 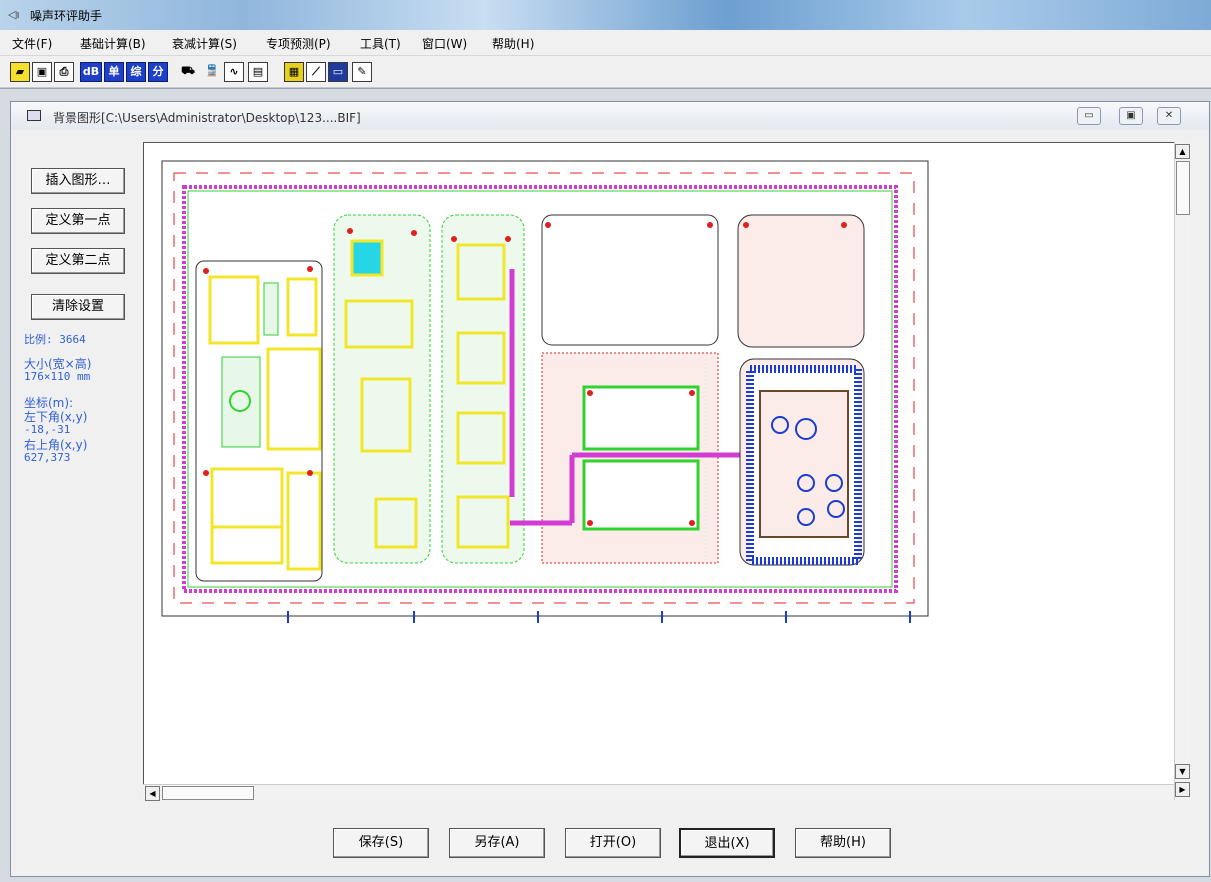 I want to click on scroll-right-icon: ▶, so click(x=1182, y=789).